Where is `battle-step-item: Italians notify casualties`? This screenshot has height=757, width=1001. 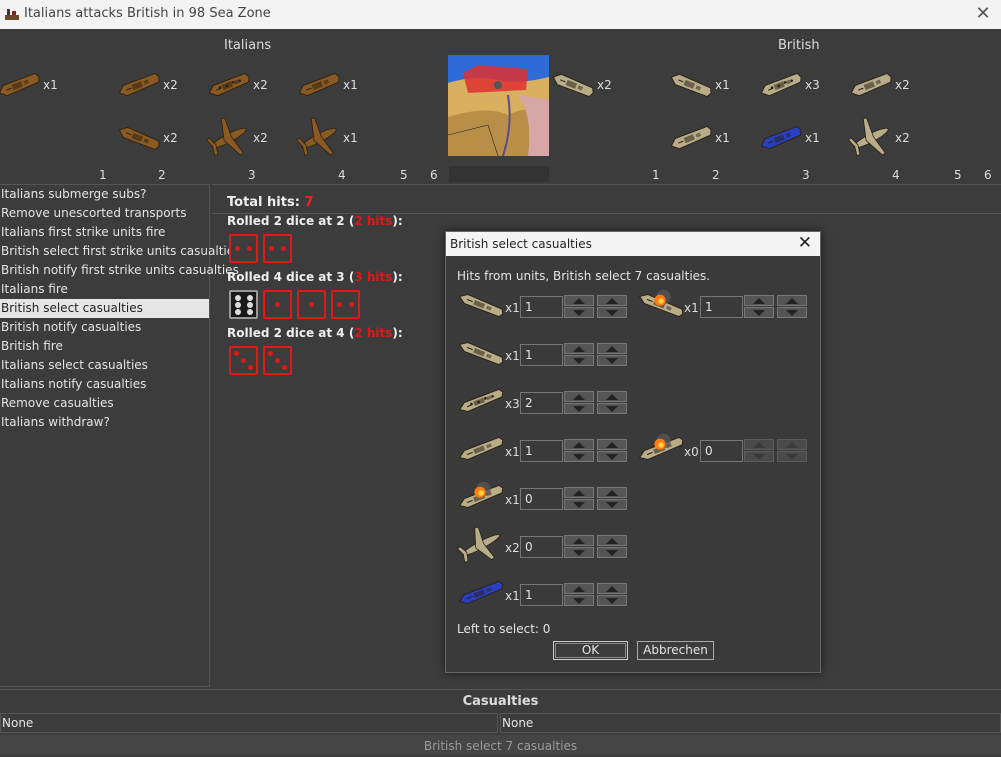 battle-step-item: Italians notify casualties is located at coordinates (104, 384).